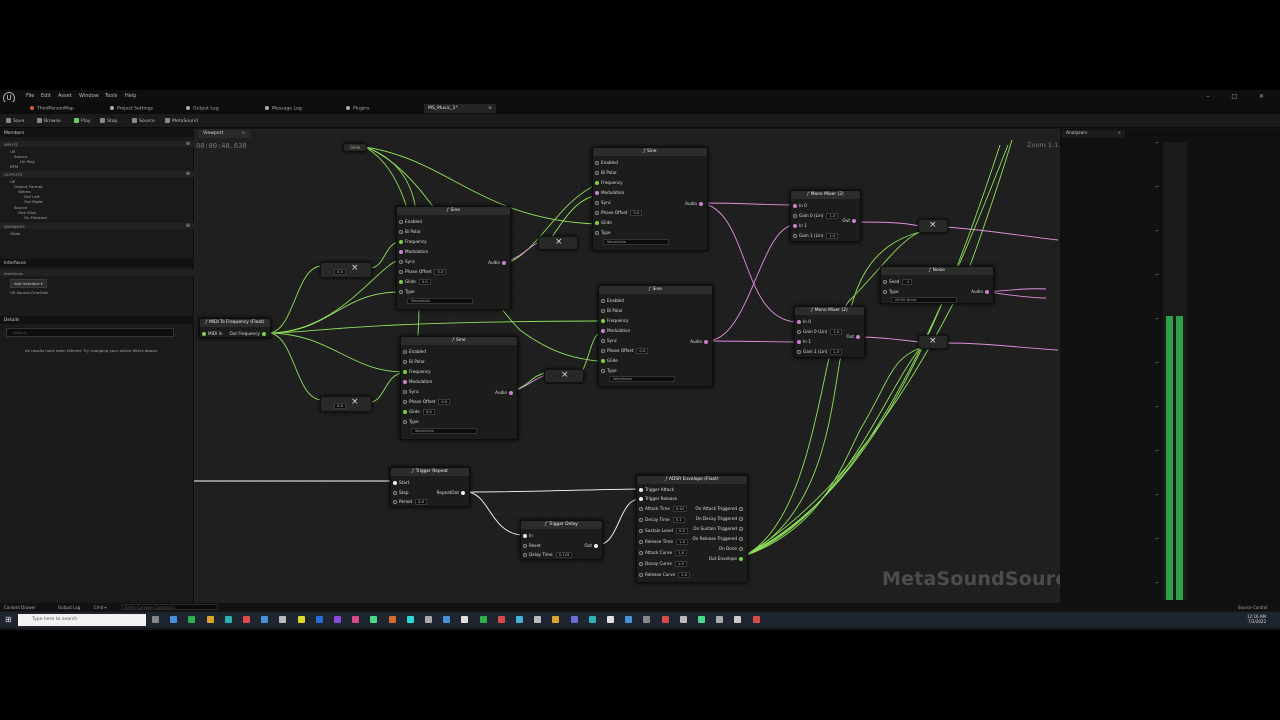 This screenshot has width=1280, height=720. What do you see at coordinates (460, 108) in the screenshot?
I see `tab-ms-music: MS_Music_1* ×` at bounding box center [460, 108].